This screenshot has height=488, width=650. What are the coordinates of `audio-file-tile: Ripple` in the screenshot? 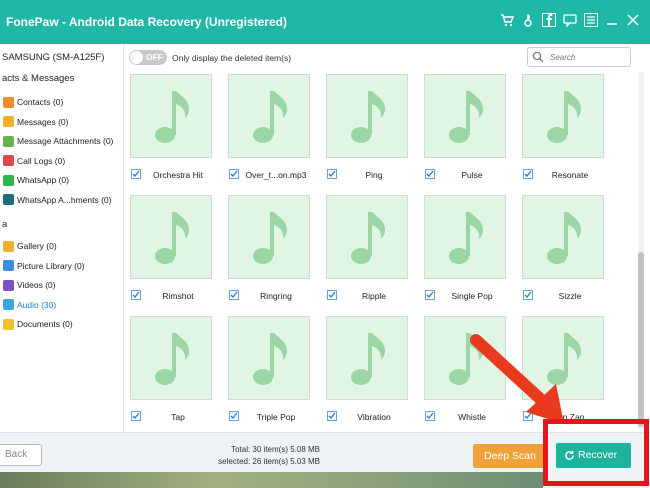 It's located at (365, 253).